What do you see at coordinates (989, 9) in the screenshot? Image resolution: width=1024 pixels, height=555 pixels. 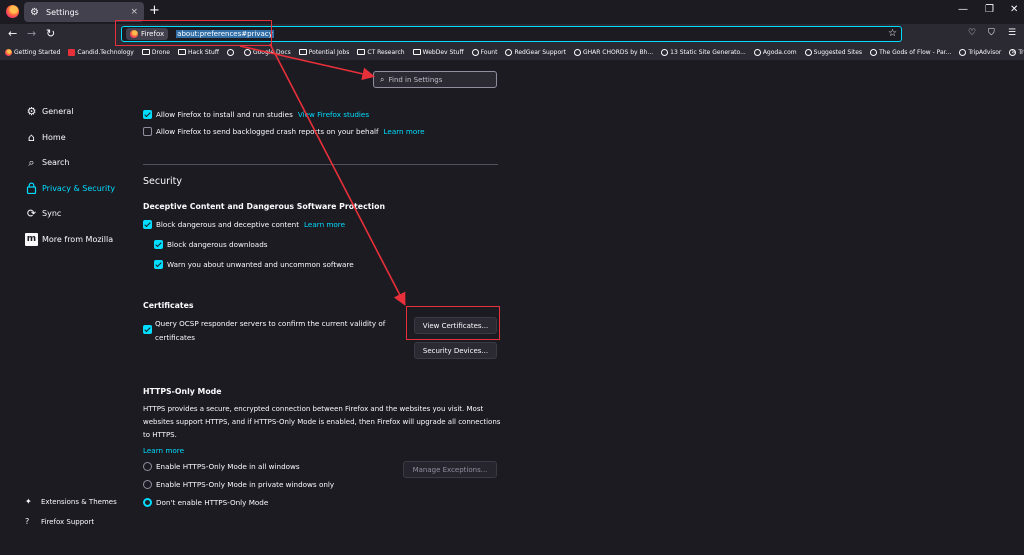 I see `restore-button: ❐` at bounding box center [989, 9].